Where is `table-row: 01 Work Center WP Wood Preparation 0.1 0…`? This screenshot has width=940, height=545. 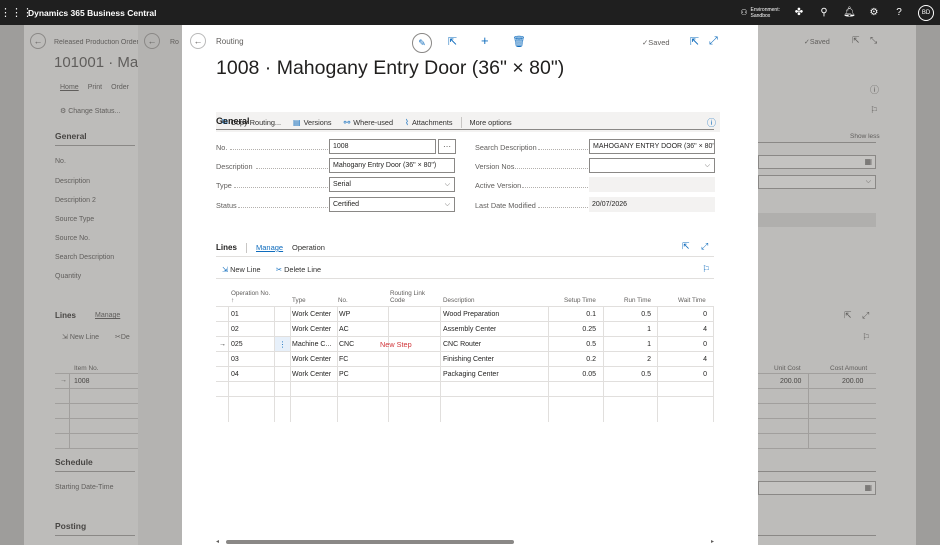 table-row: 01 Work Center WP Wood Preparation 0.1 0… is located at coordinates (465, 314).